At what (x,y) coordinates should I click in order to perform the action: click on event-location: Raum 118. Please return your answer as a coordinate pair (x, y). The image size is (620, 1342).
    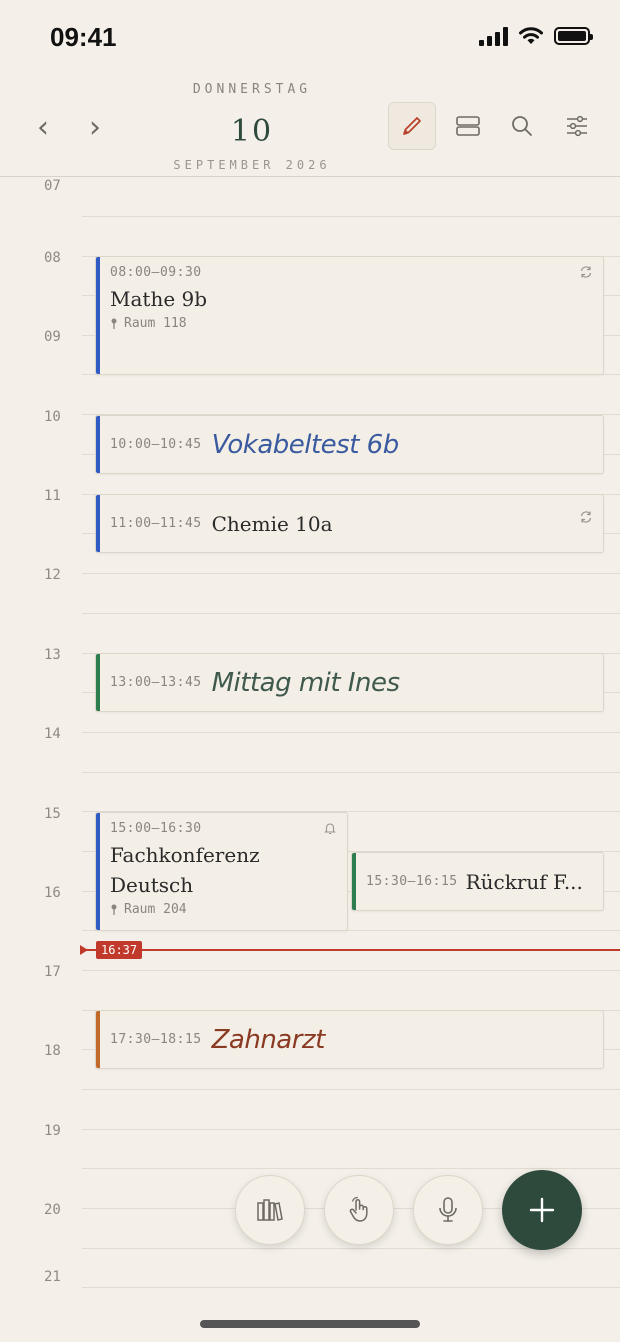
    Looking at the image, I should click on (349, 323).